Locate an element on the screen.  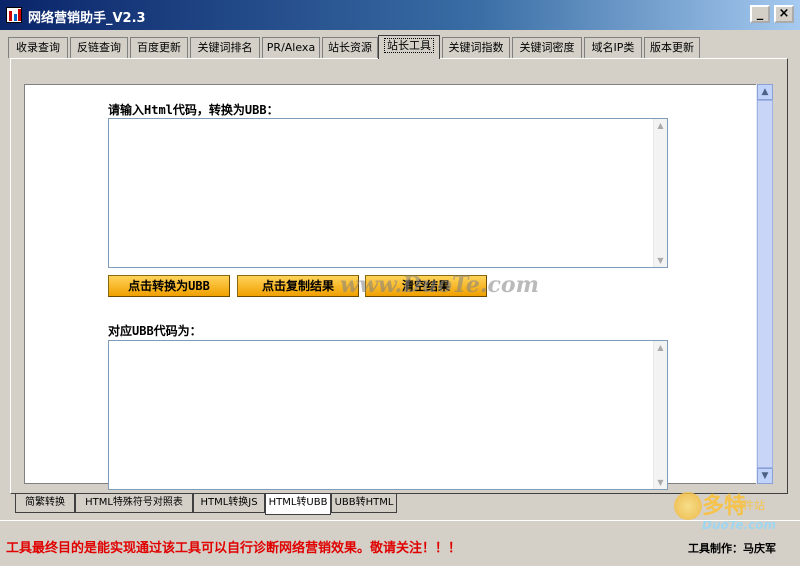
ubb-output-label: 对应UBB代码为： is located at coordinates (155, 331).